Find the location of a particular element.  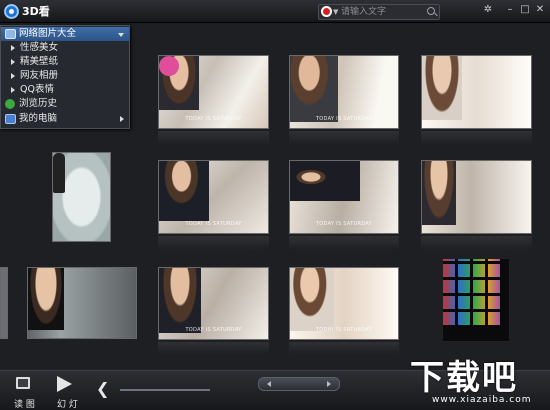

menu-item-qq-emoticons: QQ表情 is located at coordinates (65, 90).